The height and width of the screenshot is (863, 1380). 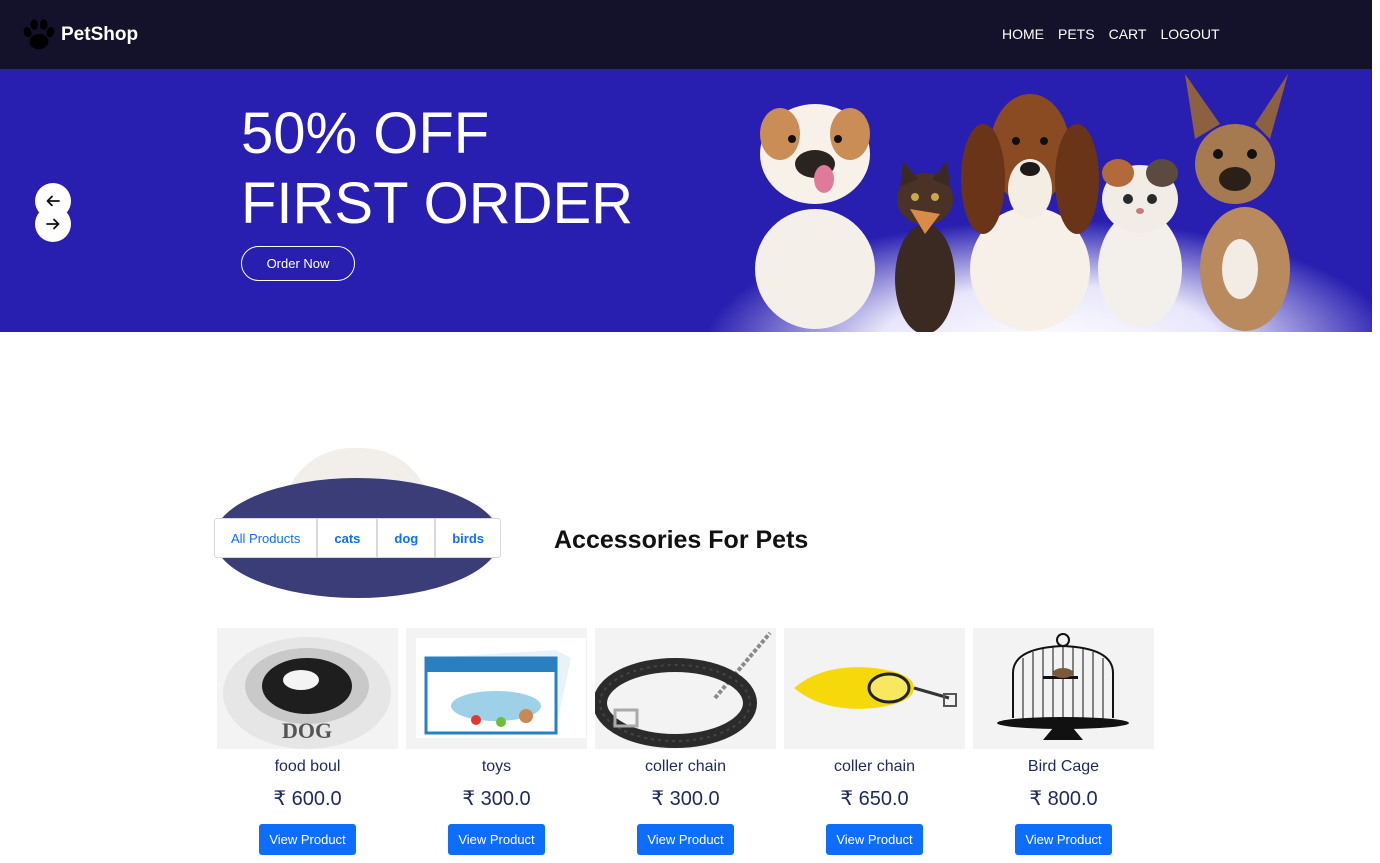 What do you see at coordinates (307, 799) in the screenshot?
I see `product-price: ₹ 600.0` at bounding box center [307, 799].